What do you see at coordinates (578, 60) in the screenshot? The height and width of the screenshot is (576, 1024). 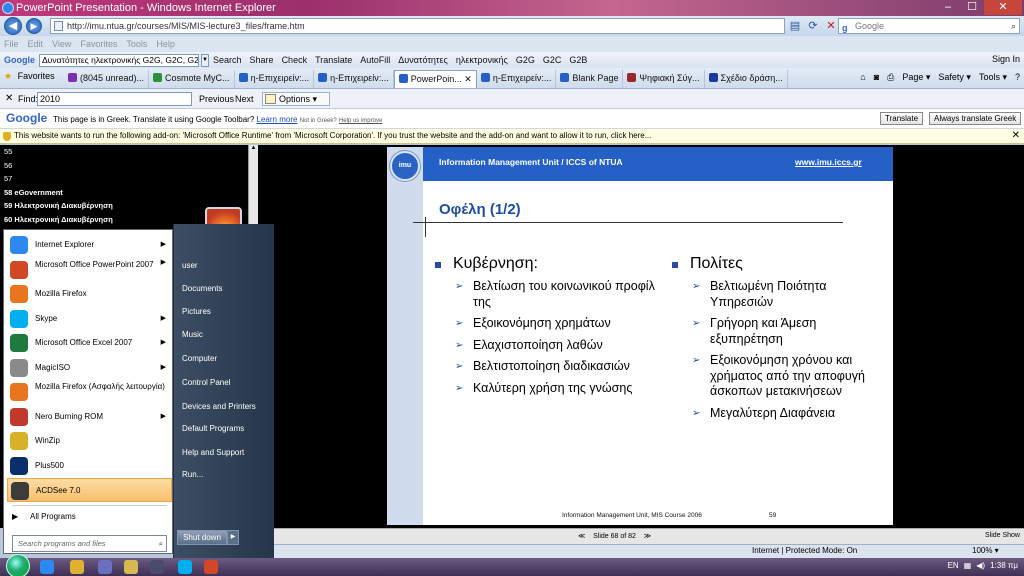 I see `toolbar-term-5: G2B` at bounding box center [578, 60].